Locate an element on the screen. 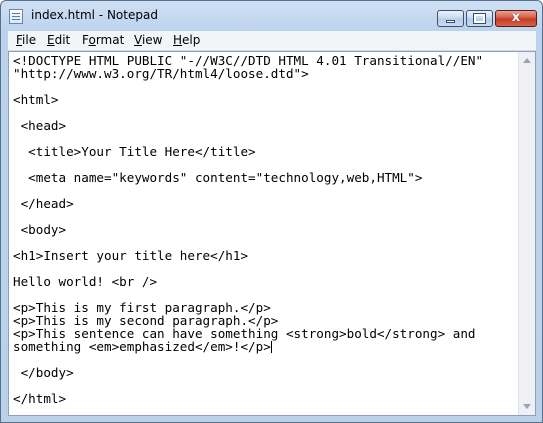 The height and width of the screenshot is (423, 543). editor-line: Hello world! <br /> is located at coordinates (85, 281).